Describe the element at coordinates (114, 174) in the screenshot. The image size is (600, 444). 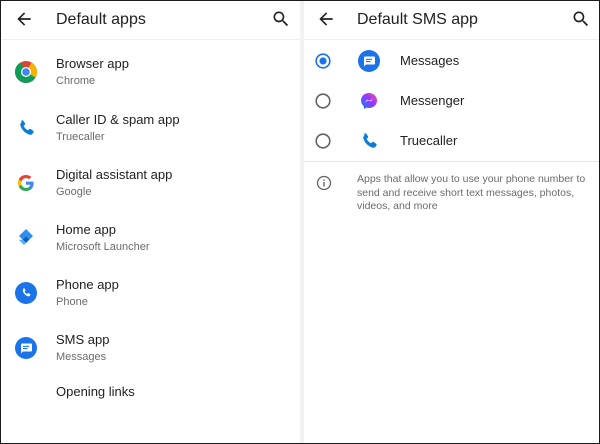
I see `setting-label: Digital assistant app` at that location.